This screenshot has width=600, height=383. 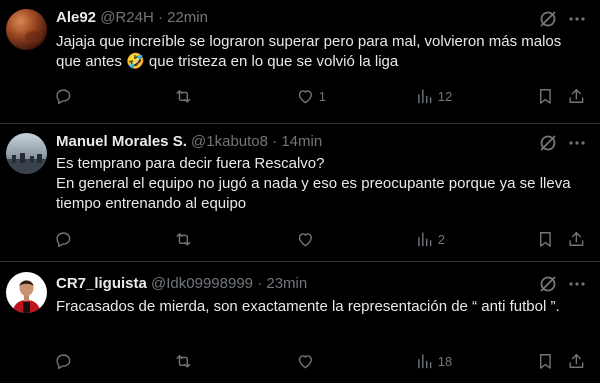 What do you see at coordinates (320, 239) in the screenshot?
I see `tweet-actions: 2` at bounding box center [320, 239].